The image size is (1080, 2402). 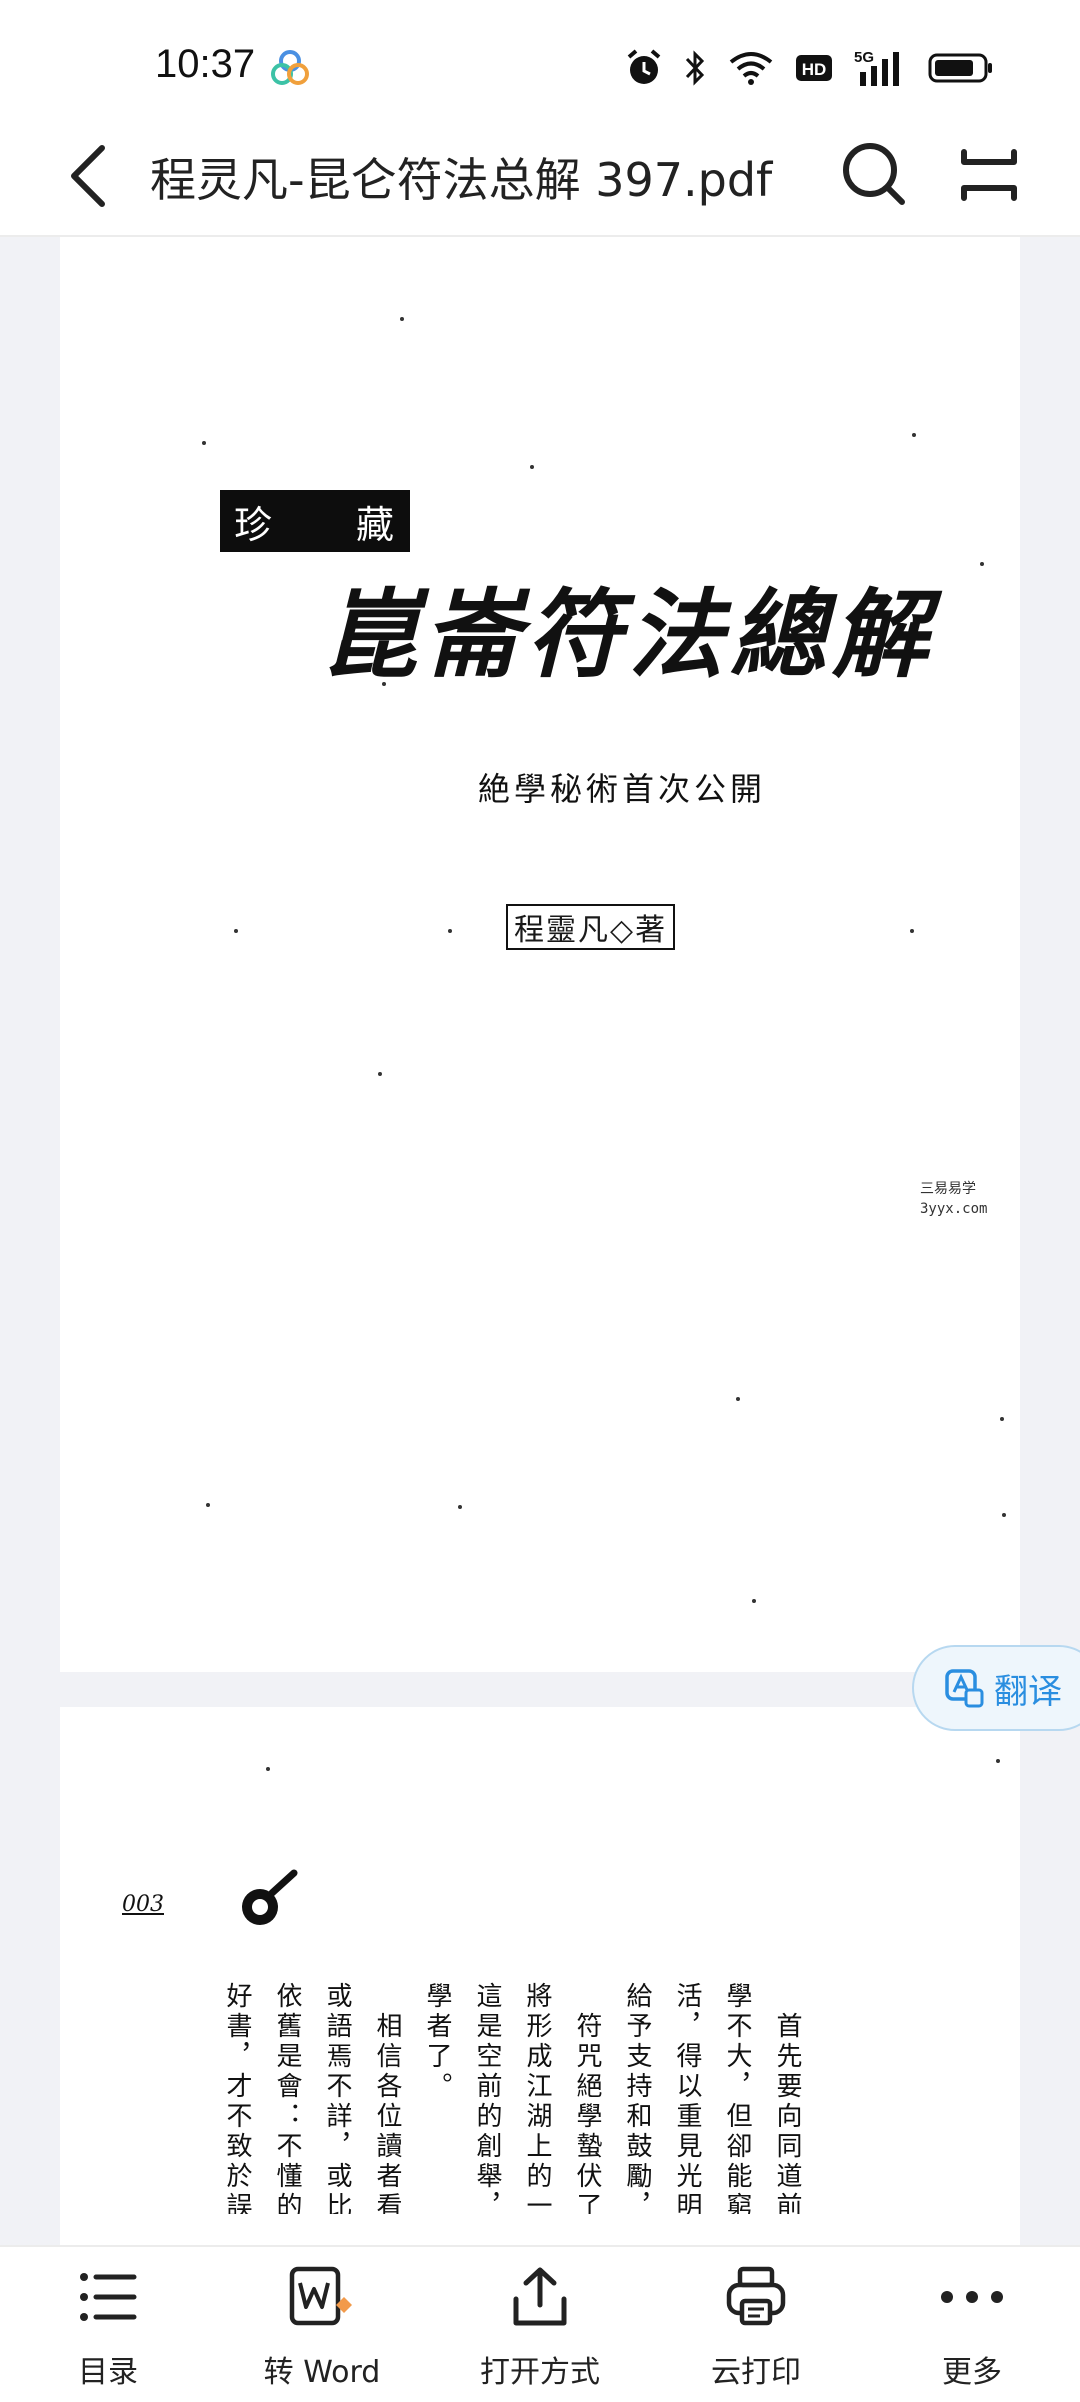 I want to click on status-icons: HD 5G, so click(x=810, y=68).